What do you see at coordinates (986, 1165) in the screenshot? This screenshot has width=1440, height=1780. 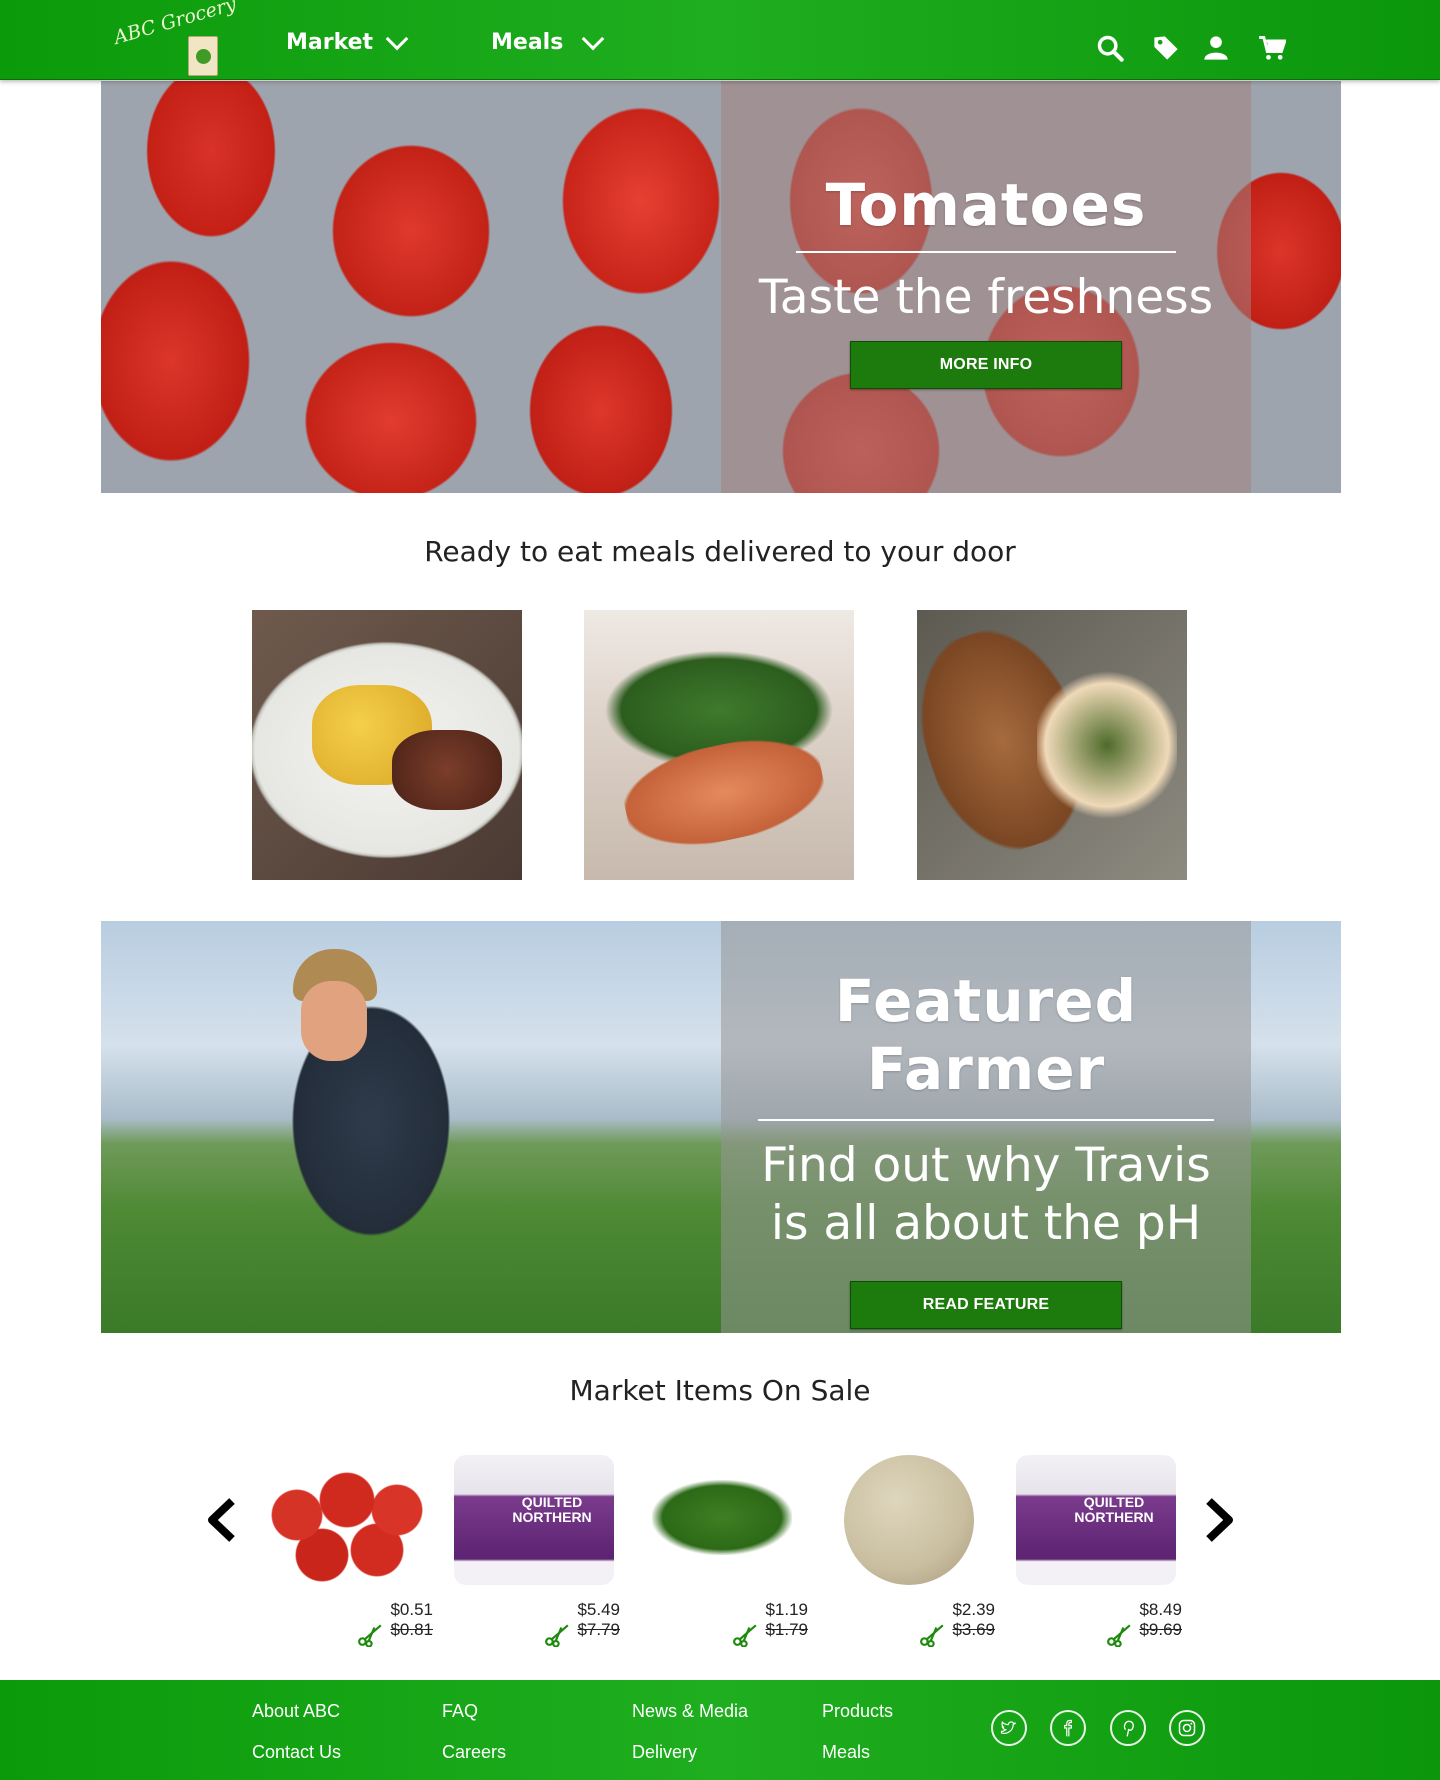 I see `featured-subtitle-line1: Find out why Travis` at bounding box center [986, 1165].